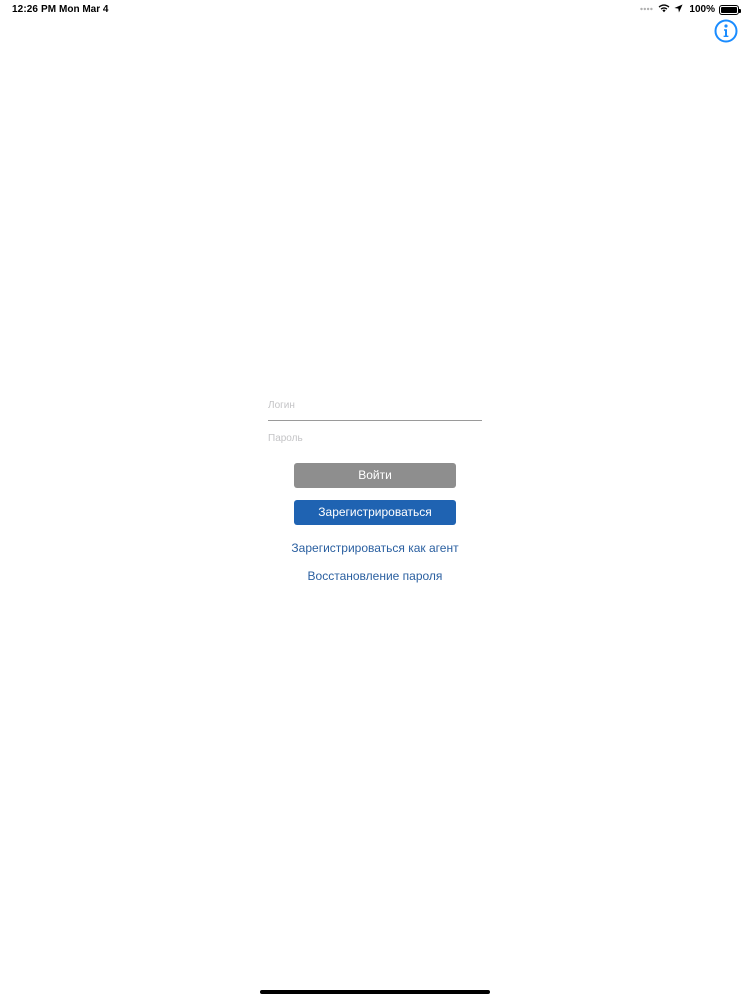 Image resolution: width=750 pixels, height=1000 pixels. Describe the element at coordinates (375, 512) in the screenshot. I see `register-button: Зарегистрироваться` at that location.